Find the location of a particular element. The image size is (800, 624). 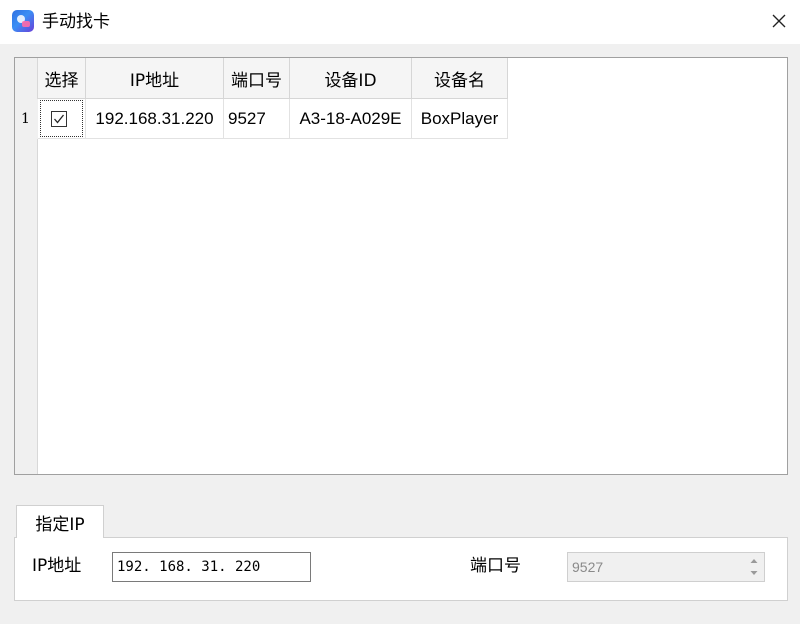

grid-header: 选择 IP地址 端口号 设备ID 设备名 is located at coordinates (273, 78).